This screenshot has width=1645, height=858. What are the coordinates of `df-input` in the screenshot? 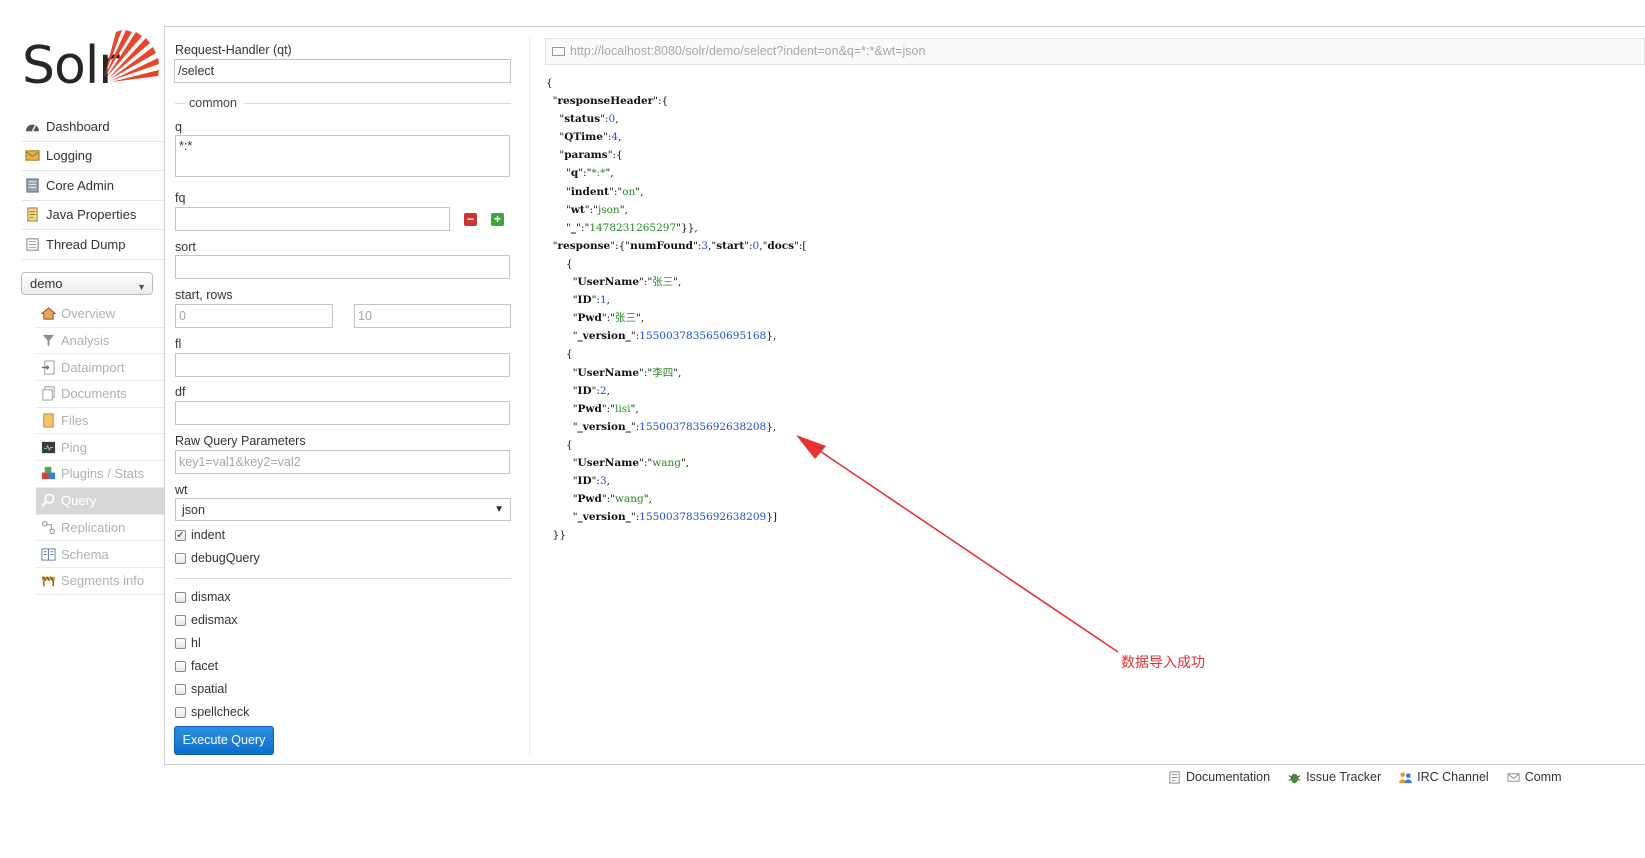 It's located at (342, 413).